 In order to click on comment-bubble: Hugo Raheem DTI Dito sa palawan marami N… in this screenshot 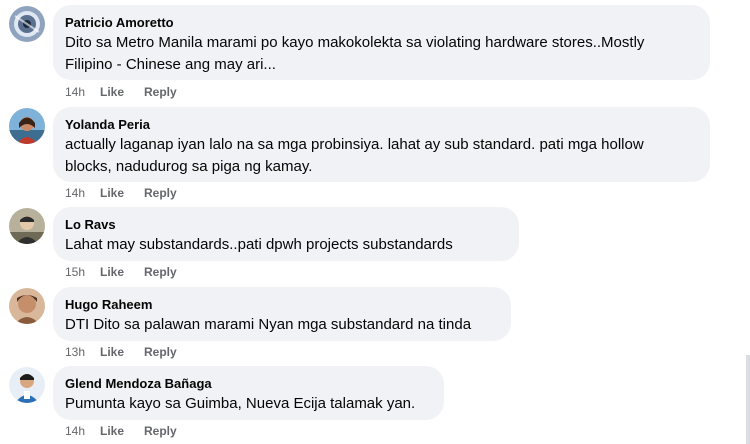, I will do `click(282, 314)`.